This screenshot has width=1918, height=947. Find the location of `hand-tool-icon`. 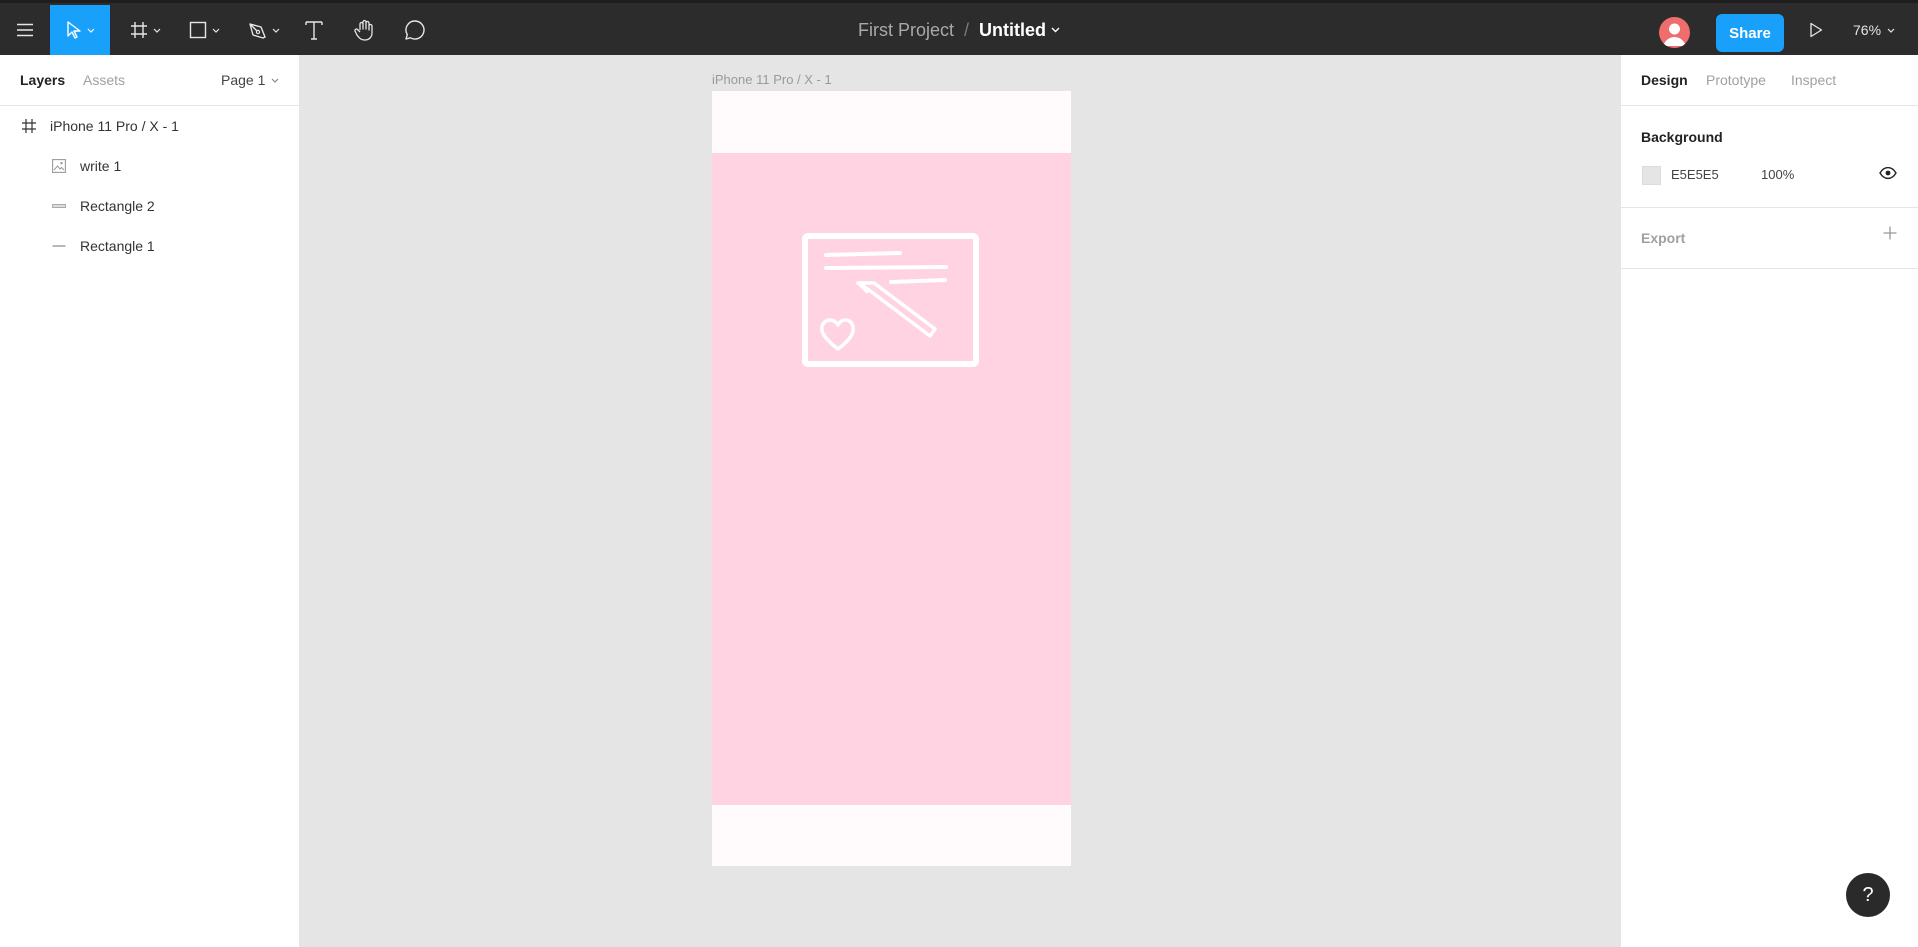

hand-tool-icon is located at coordinates (363, 30).